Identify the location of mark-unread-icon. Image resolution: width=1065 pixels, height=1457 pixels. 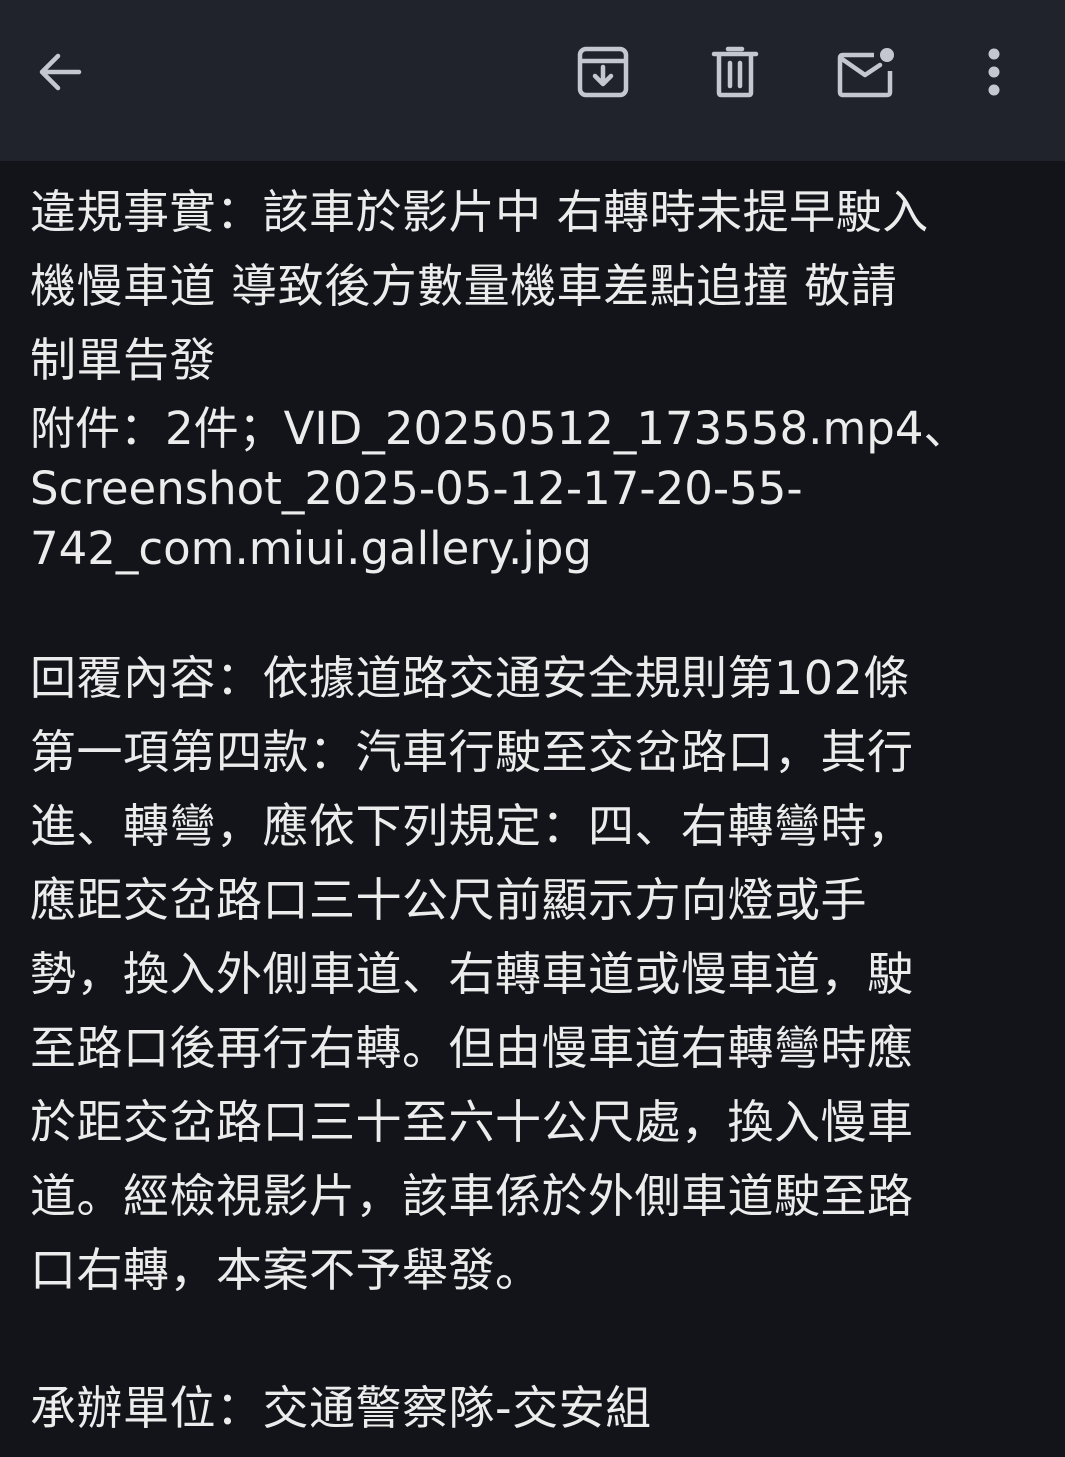
(867, 72).